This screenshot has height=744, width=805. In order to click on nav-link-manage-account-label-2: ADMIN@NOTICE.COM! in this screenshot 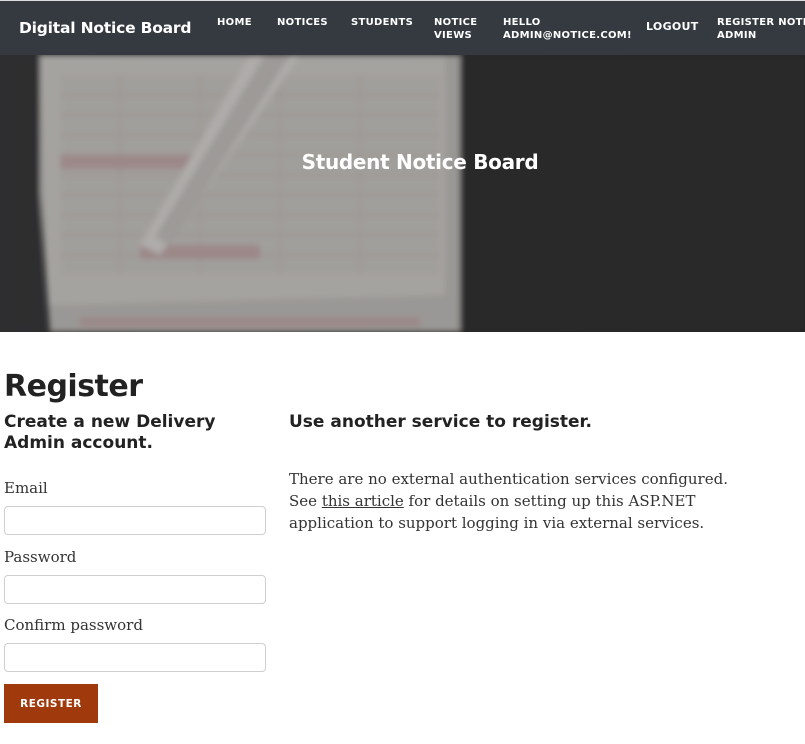, I will do `click(567, 35)`.